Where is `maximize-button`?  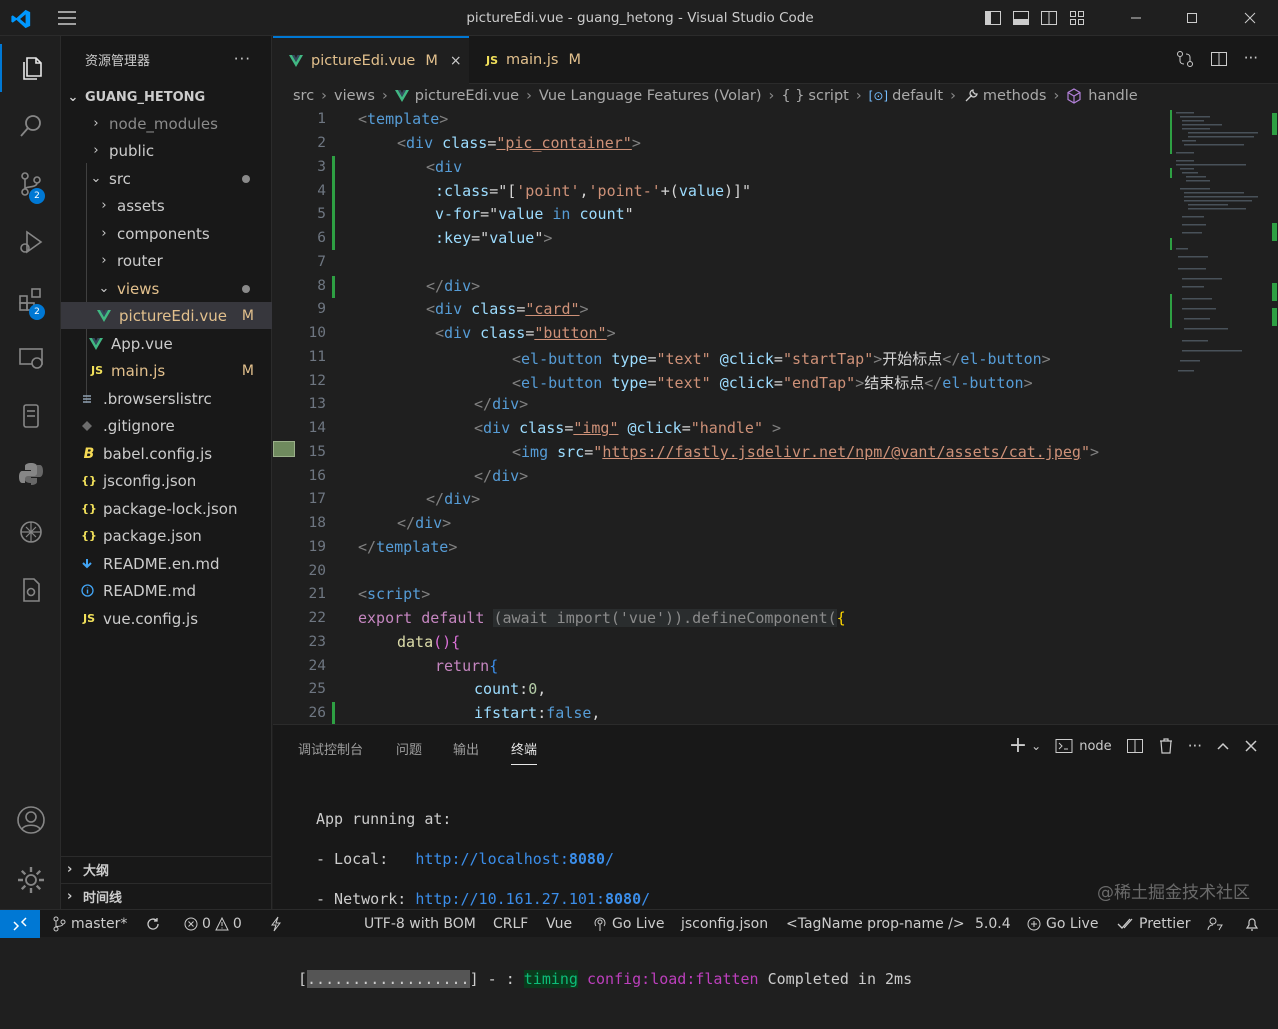 maximize-button is located at coordinates (1192, 18).